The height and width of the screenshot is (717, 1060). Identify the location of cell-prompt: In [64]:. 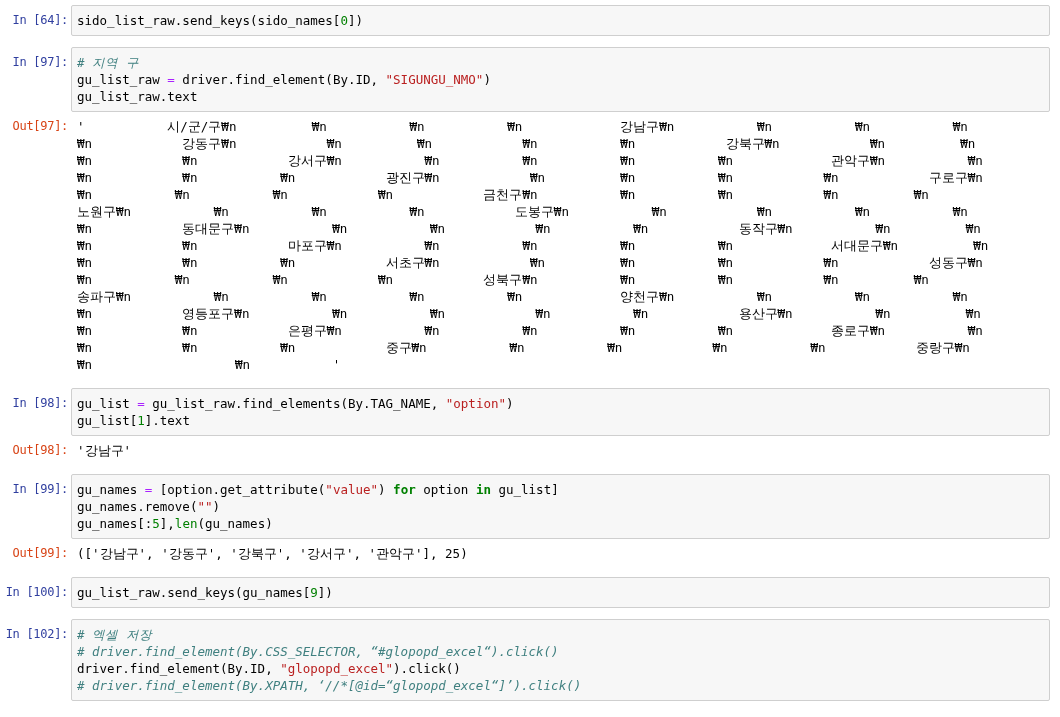
(40, 20).